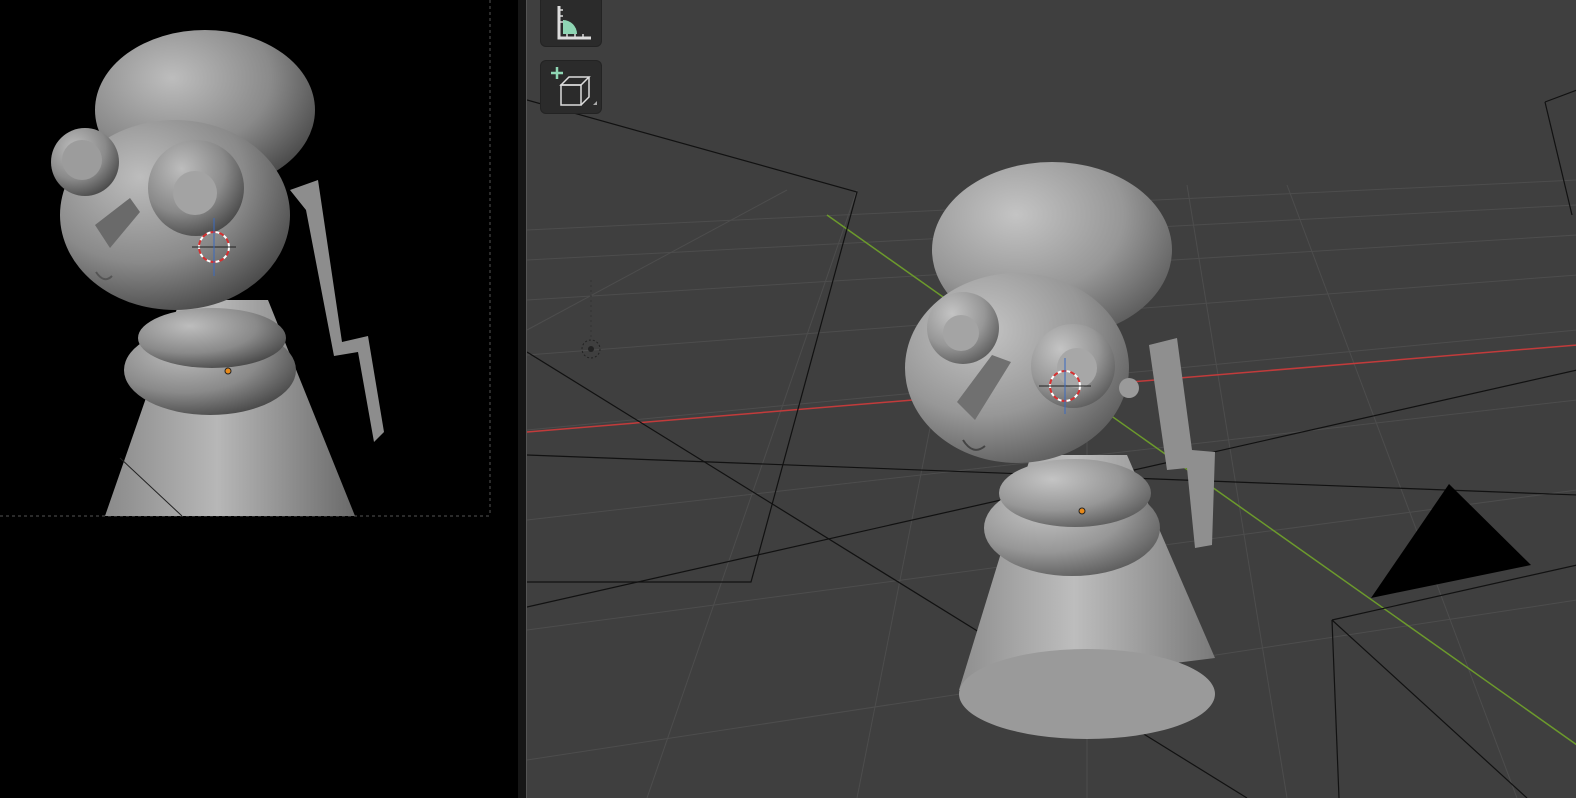 This screenshot has width=1576, height=798. I want to click on ear-shape, so click(1129, 388).